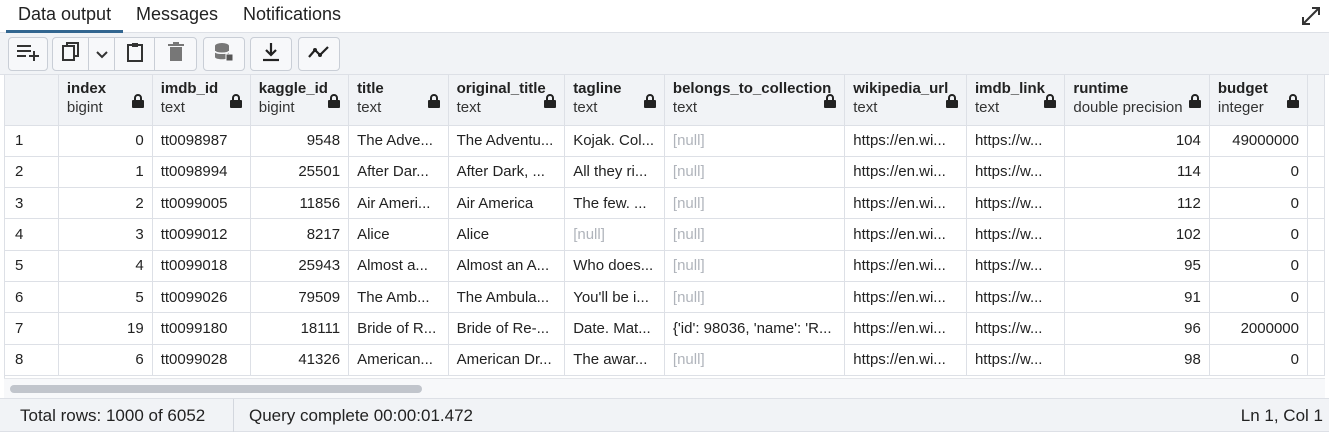 Image resolution: width=1329 pixels, height=448 pixels. I want to click on tab-notifications: Notifications, so click(292, 16).